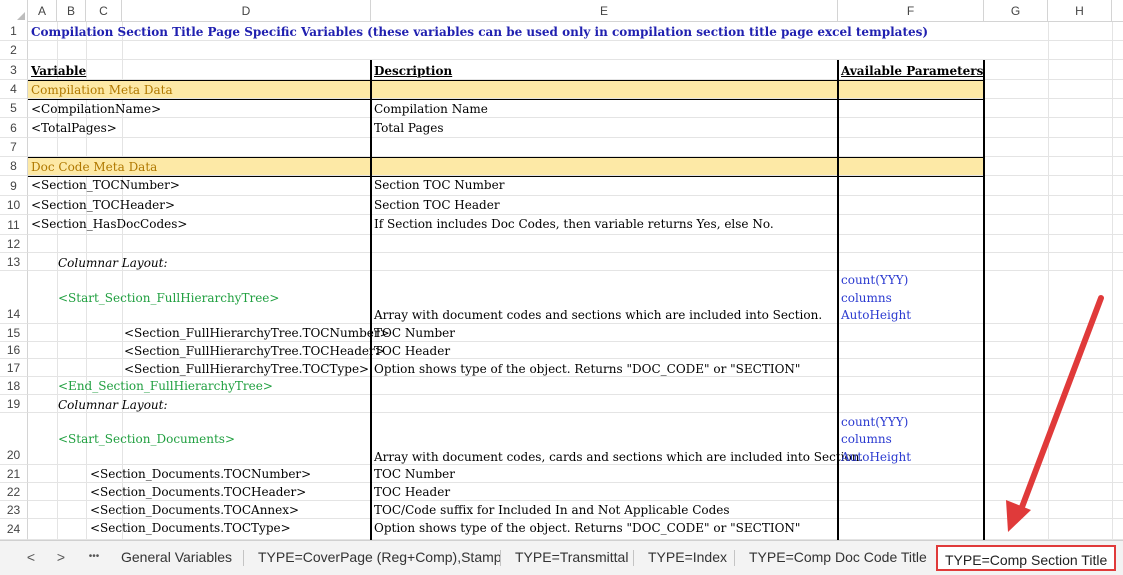 Image resolution: width=1123 pixels, height=575 pixels. What do you see at coordinates (147, 439) in the screenshot?
I see `variable-cell-start-tag: <Start_Section_Documents>` at bounding box center [147, 439].